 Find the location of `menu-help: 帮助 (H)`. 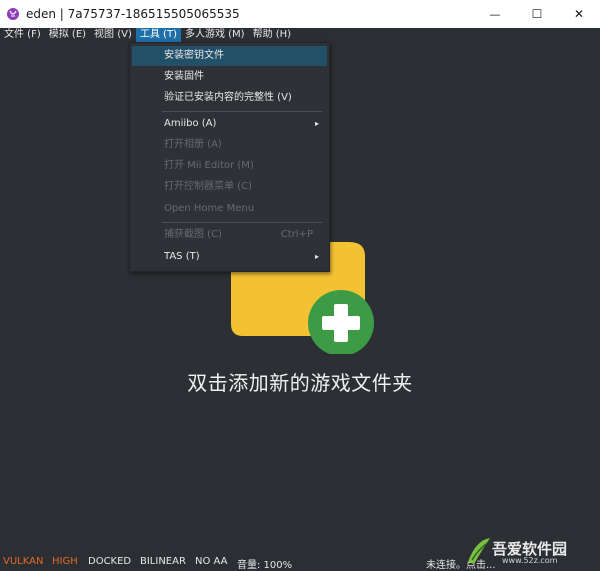

menu-help: 帮助 (H) is located at coordinates (272, 35).